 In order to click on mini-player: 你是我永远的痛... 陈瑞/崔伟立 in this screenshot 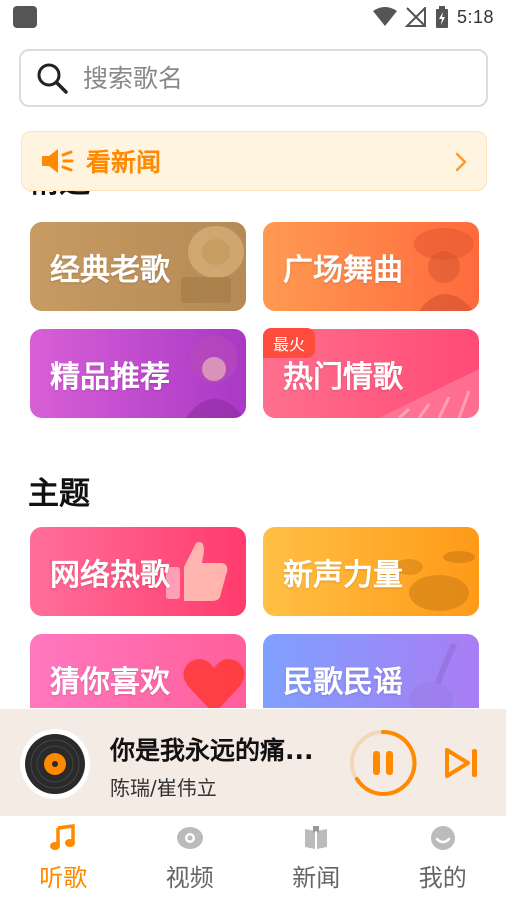, I will do `click(253, 762)`.